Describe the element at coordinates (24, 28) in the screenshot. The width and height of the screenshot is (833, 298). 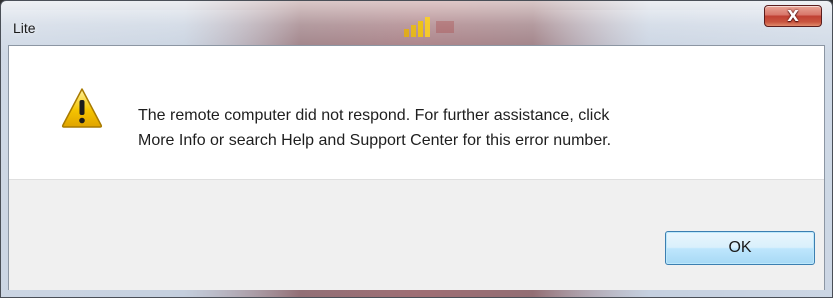
I see `window-title: Lite` at that location.